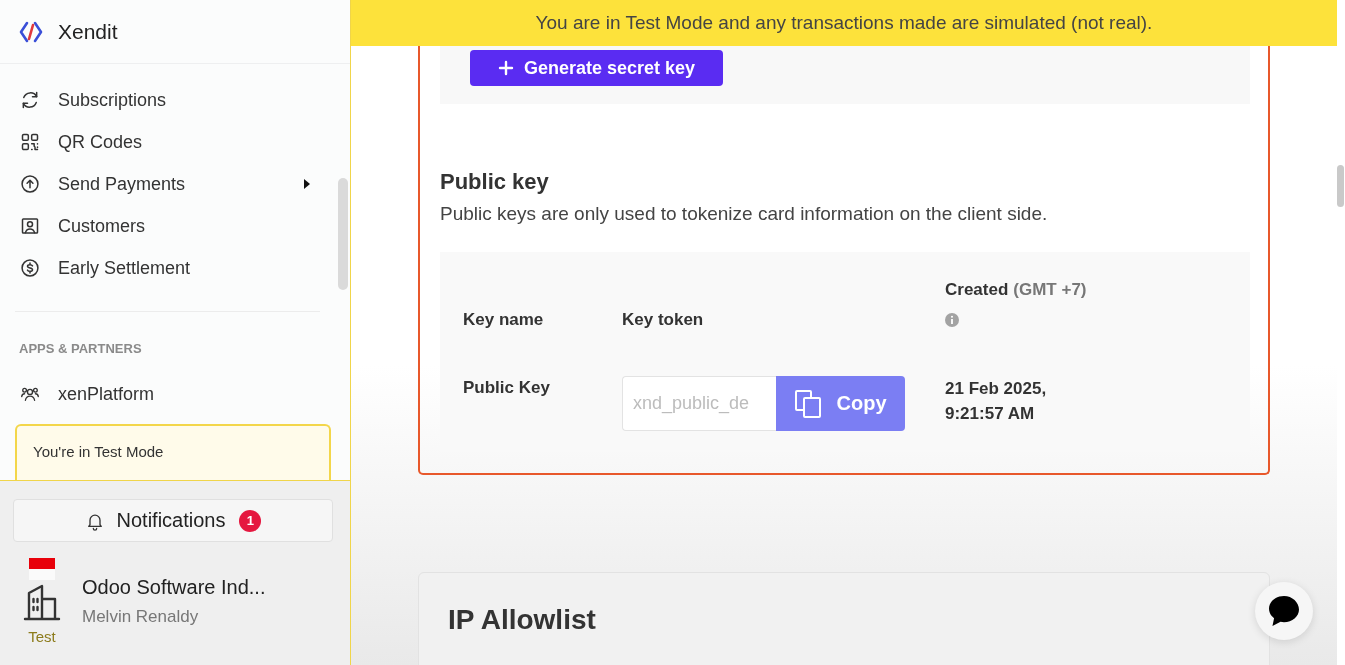 This screenshot has height=665, width=1345. I want to click on nav-item: Early Settlement, so click(175, 268).